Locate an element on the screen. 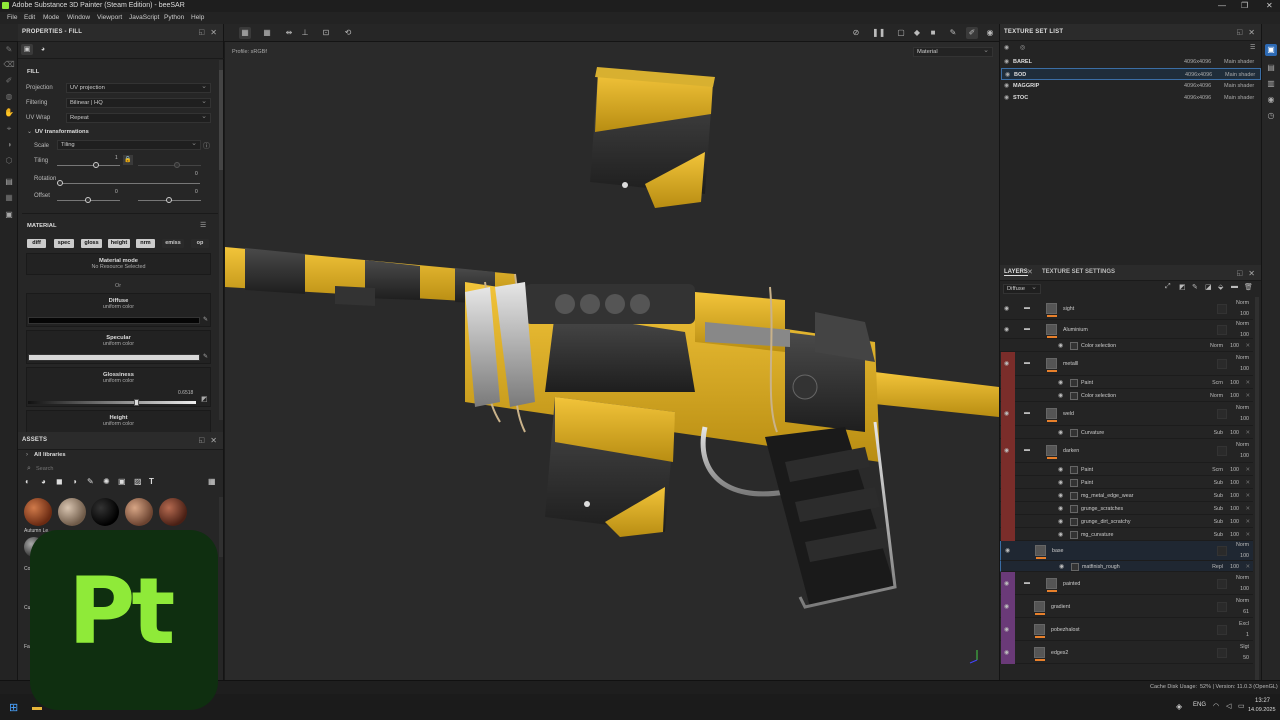  glossiness-slider is located at coordinates (112, 402).